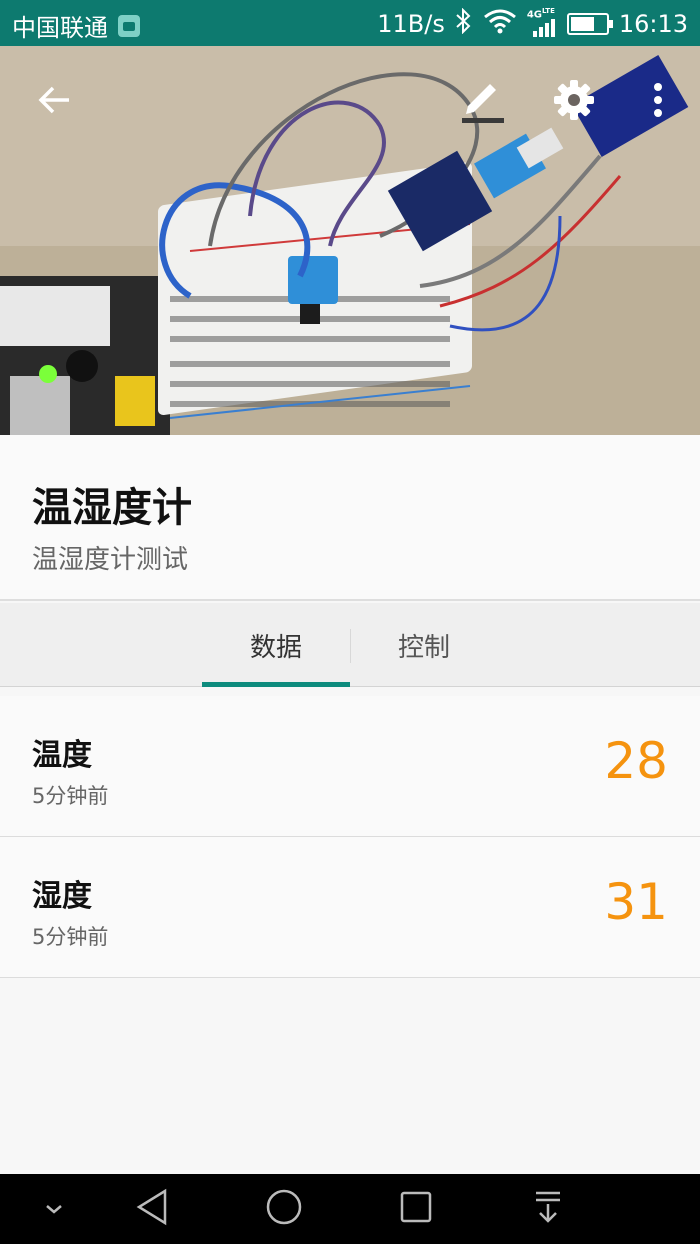 This screenshot has width=700, height=1244. Describe the element at coordinates (62, 755) in the screenshot. I see `data-row-name: 温度` at that location.